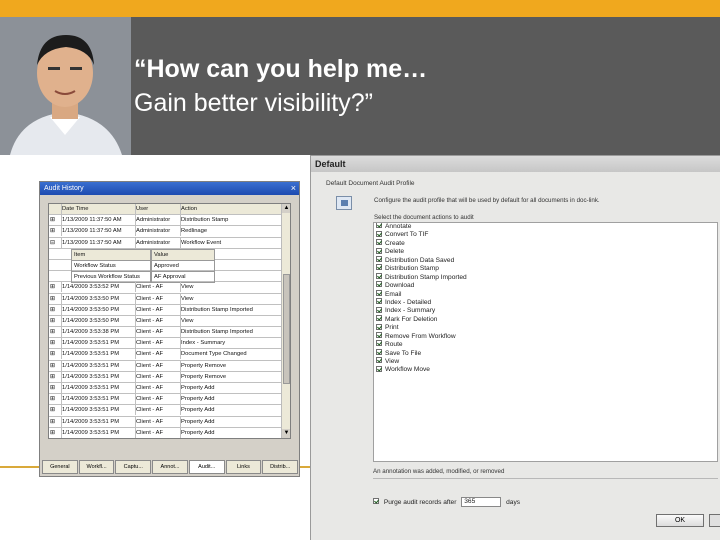 Image resolution: width=720 pixels, height=540 pixels. What do you see at coordinates (545, 478) in the screenshot?
I see `note-divider` at bounding box center [545, 478].